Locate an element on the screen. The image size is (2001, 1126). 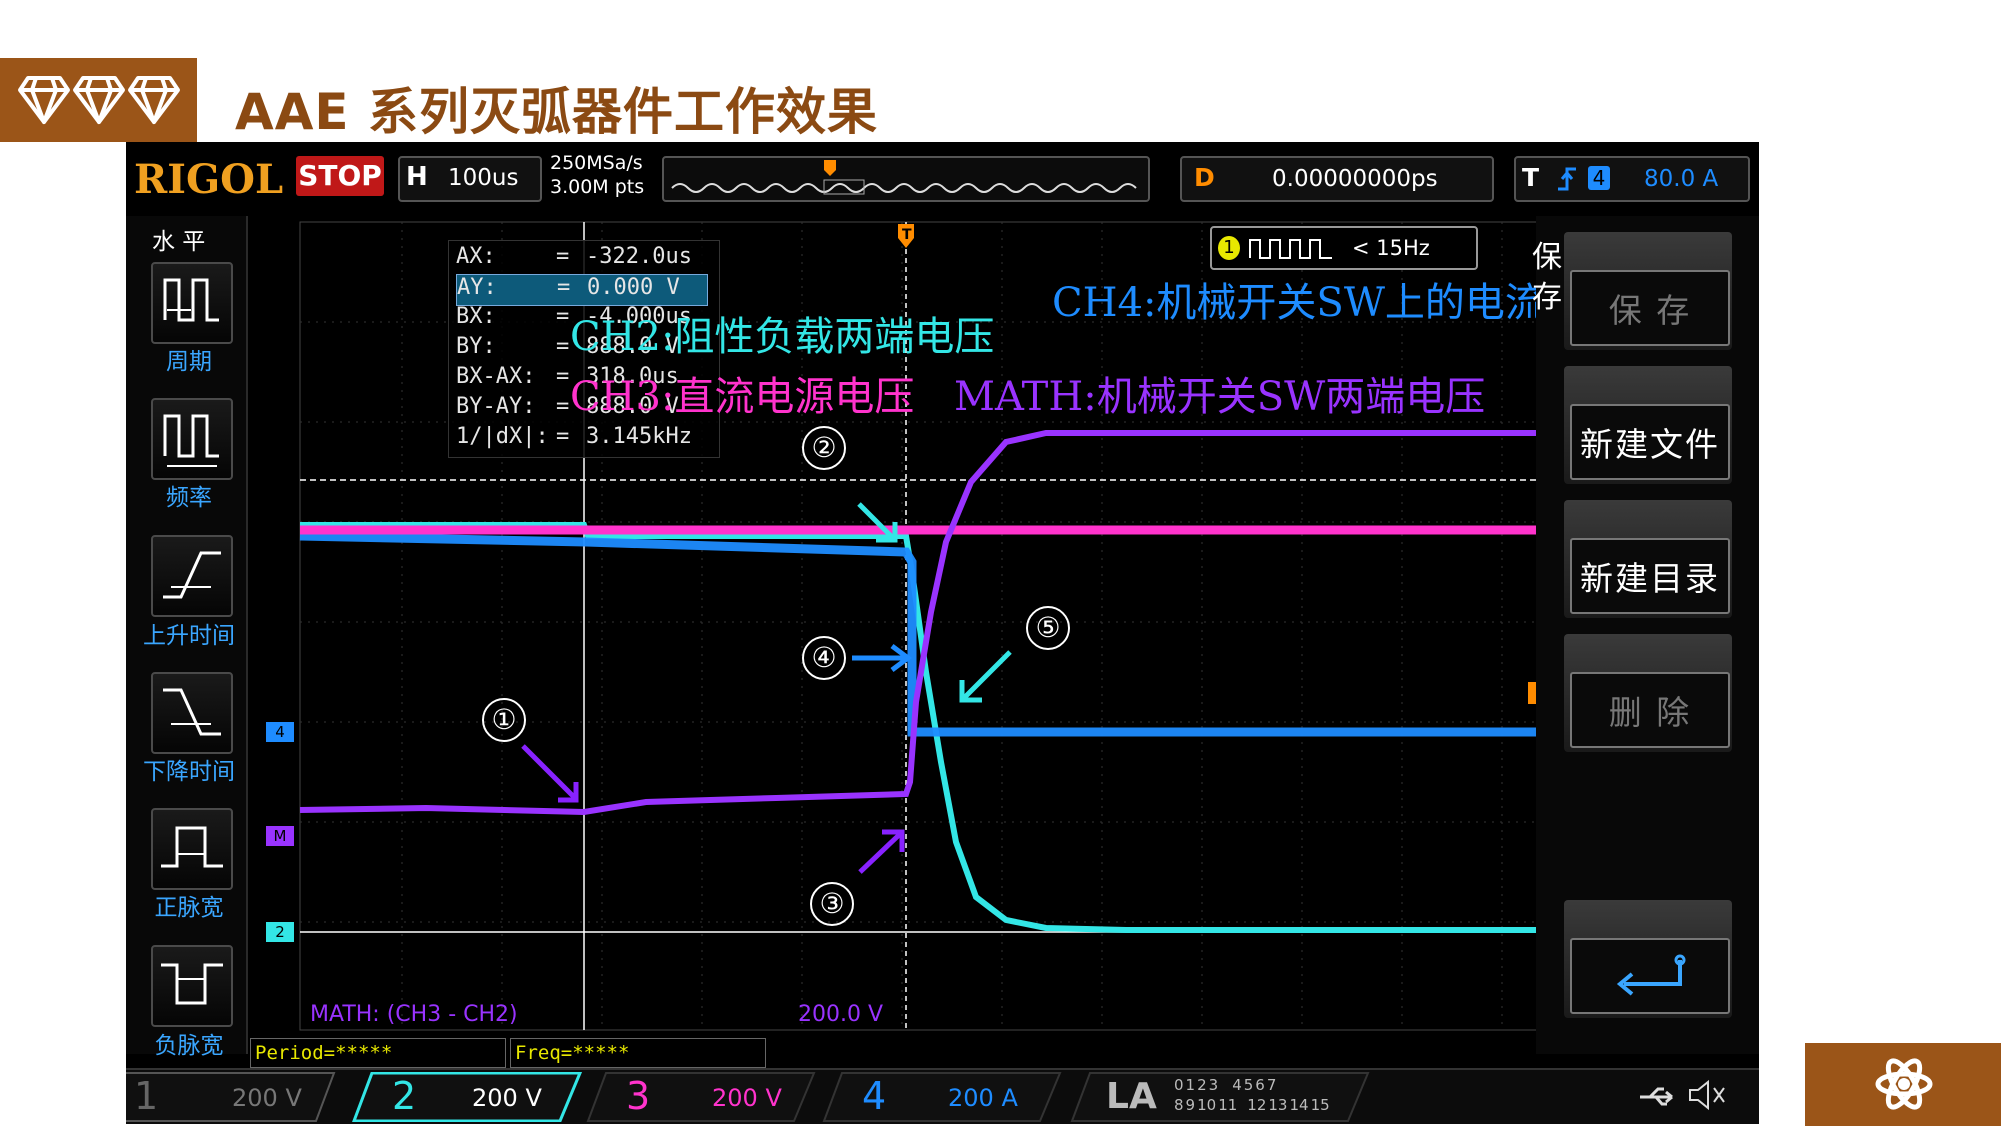
ch4-box: 4 200 A is located at coordinates (942, 1098).